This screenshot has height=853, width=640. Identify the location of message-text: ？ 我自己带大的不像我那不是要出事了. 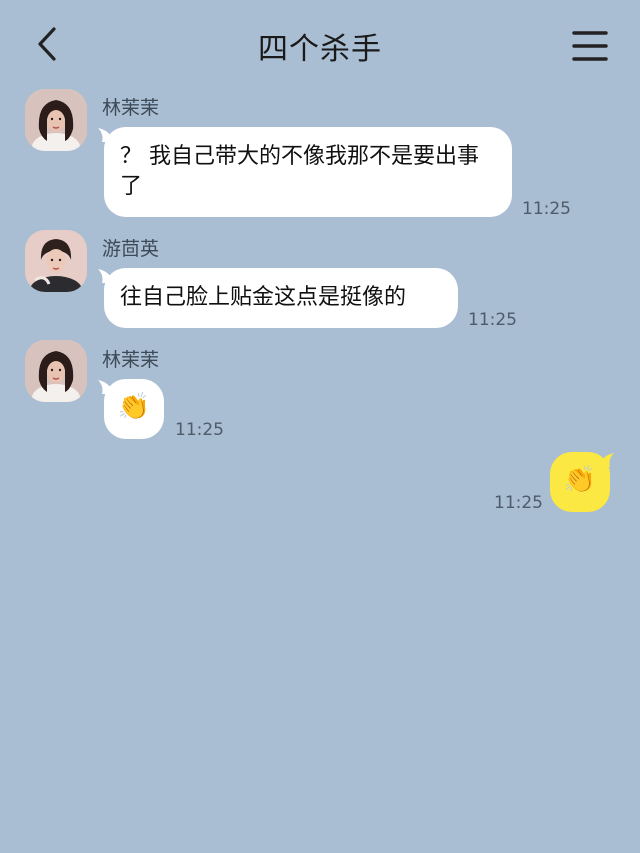
(299, 171).